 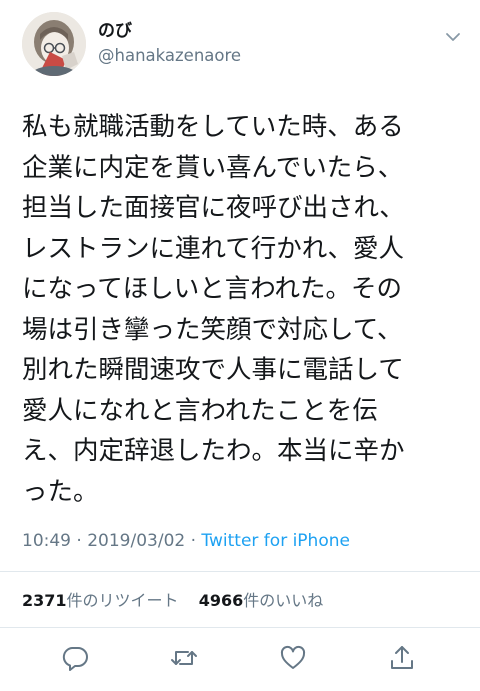 What do you see at coordinates (60, 491) in the screenshot?
I see `tweet-line: った。` at bounding box center [60, 491].